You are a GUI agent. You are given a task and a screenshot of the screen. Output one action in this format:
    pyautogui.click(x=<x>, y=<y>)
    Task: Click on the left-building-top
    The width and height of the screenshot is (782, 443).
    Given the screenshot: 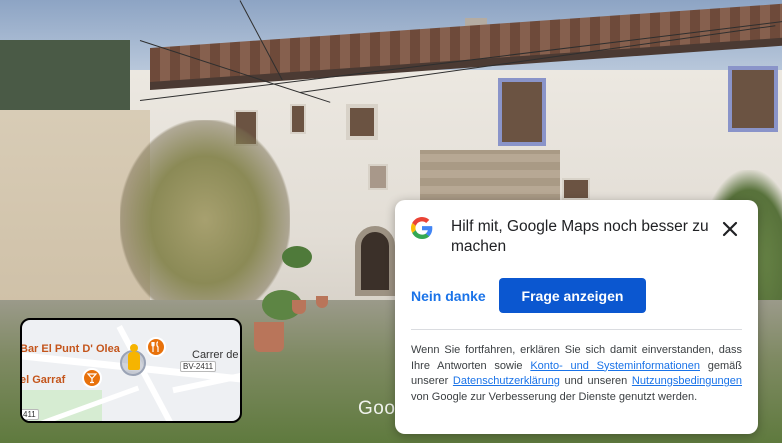 What is the action you would take?
    pyautogui.click(x=65, y=76)
    